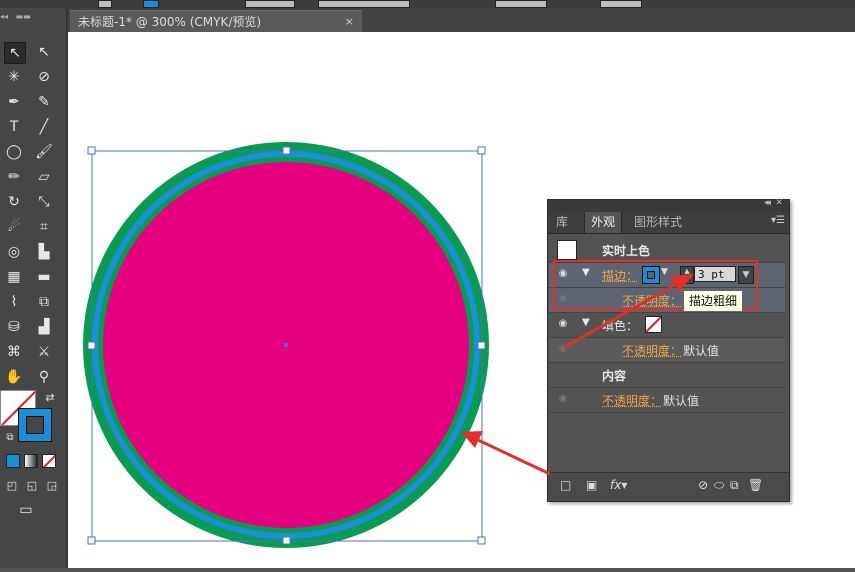  I want to click on annotation-arrow-to-stroke-weight, so click(620, 315).